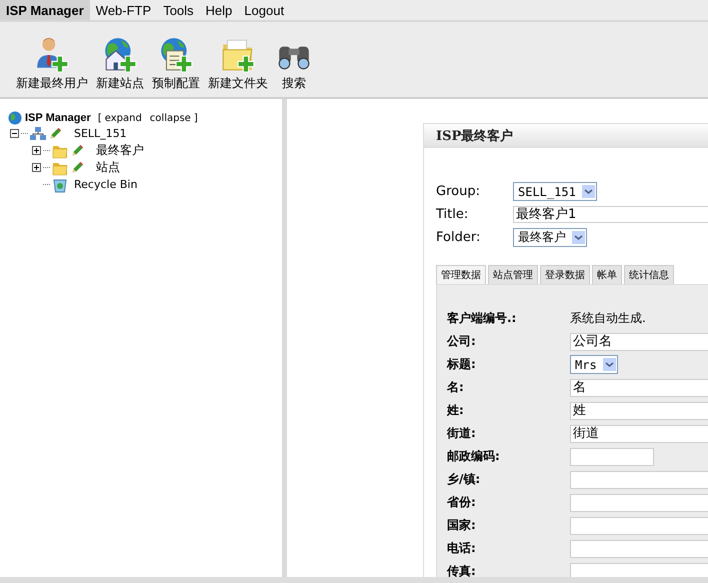 This screenshot has width=708, height=583. What do you see at coordinates (176, 54) in the screenshot?
I see `globe-document-add-icon` at bounding box center [176, 54].